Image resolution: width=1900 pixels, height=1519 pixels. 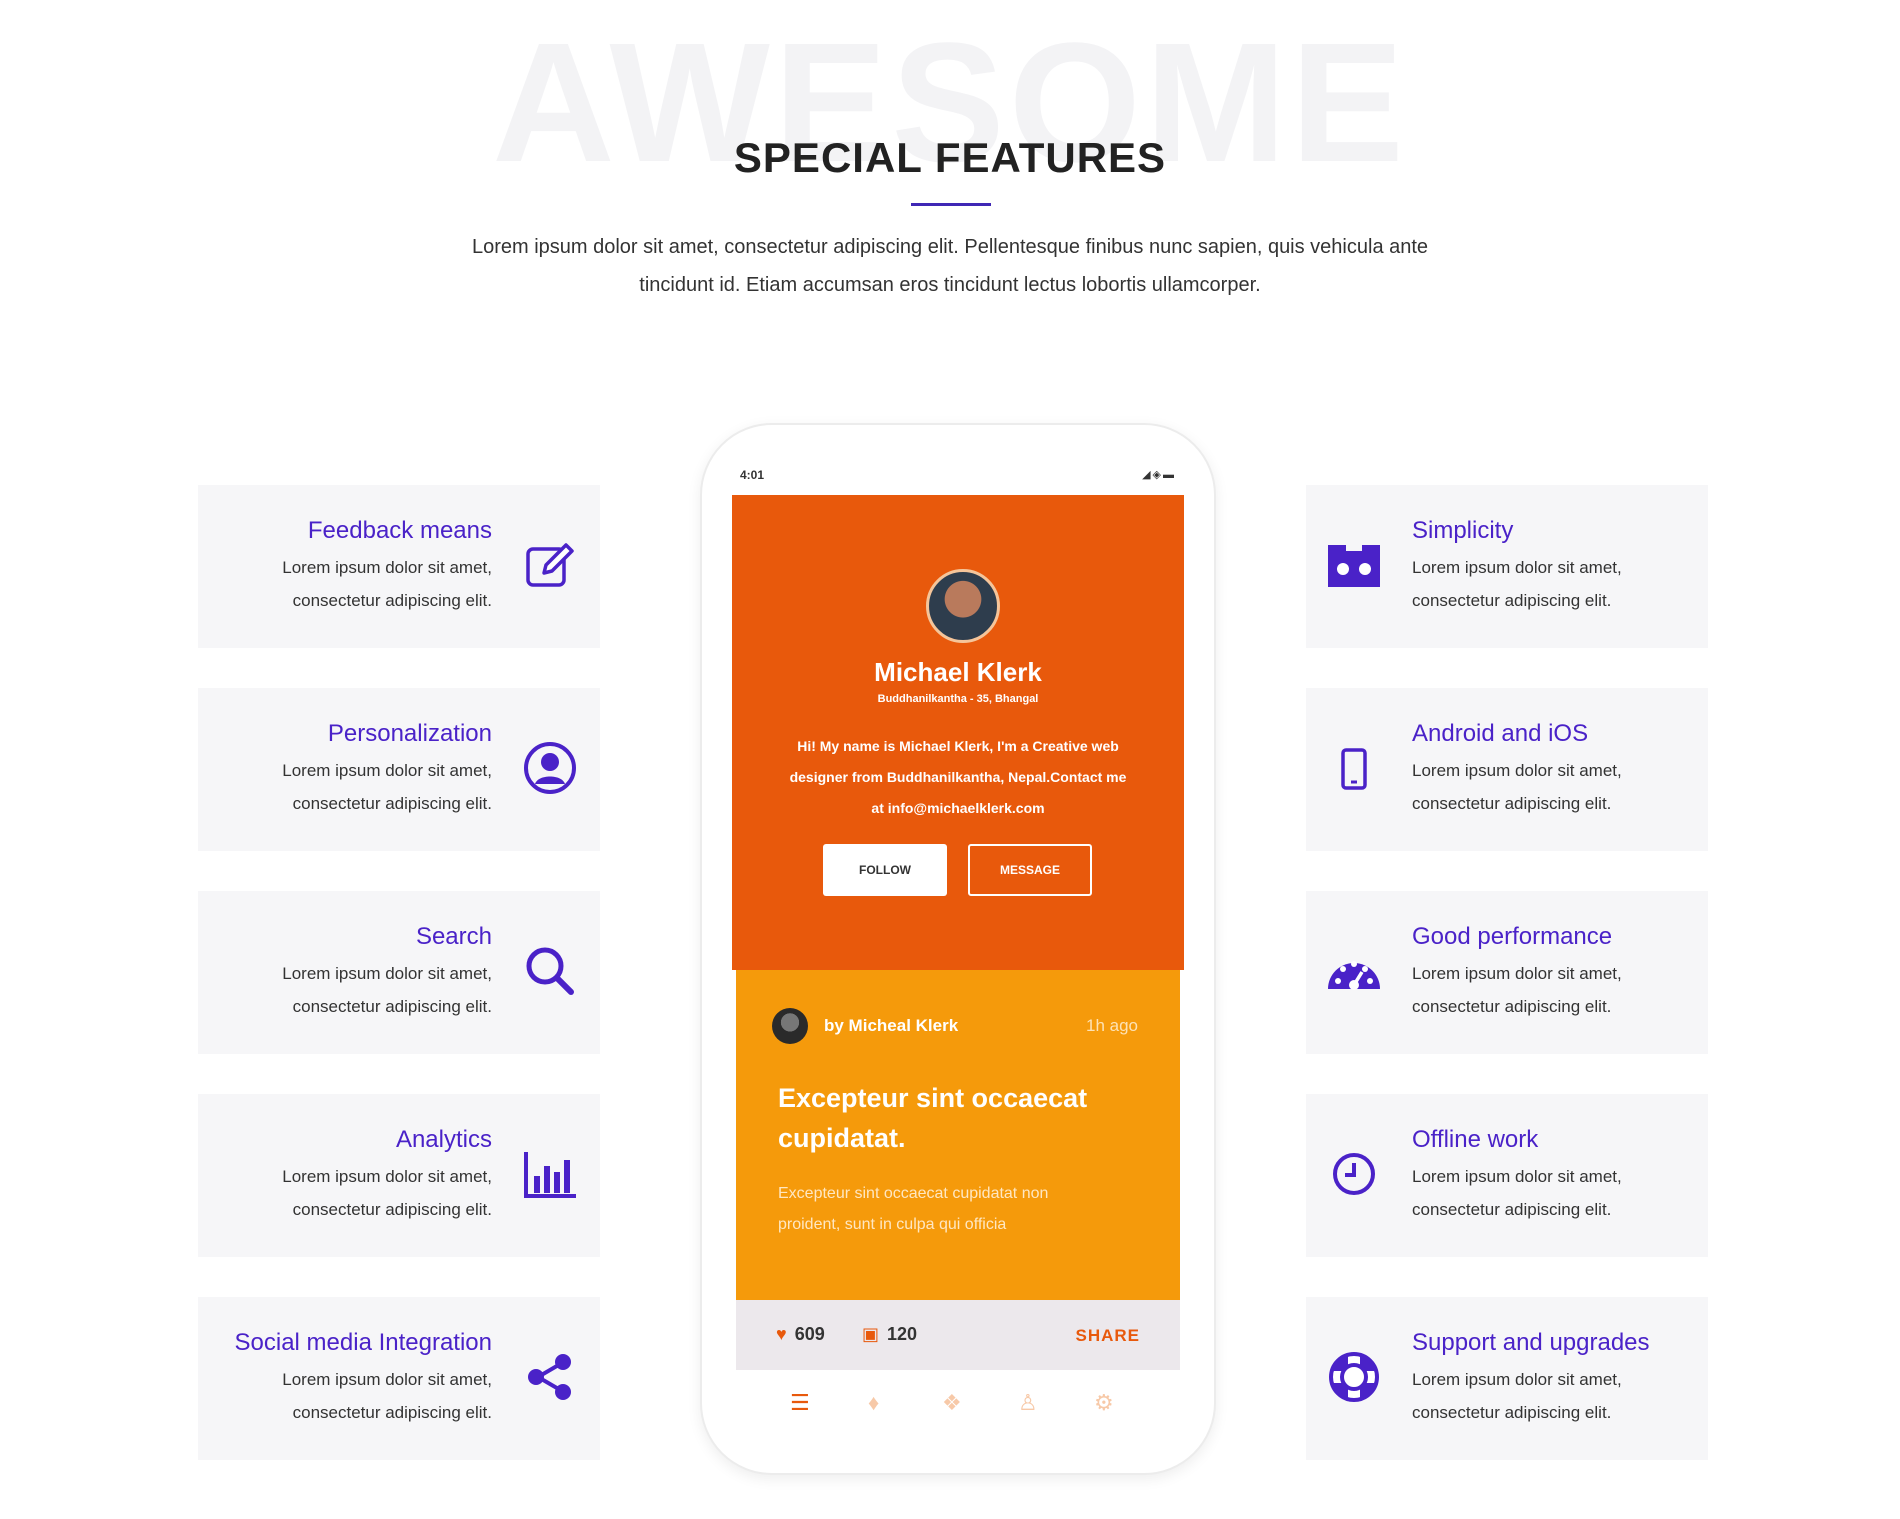 I want to click on post-title-line-2: cupidatat., so click(x=842, y=1138).